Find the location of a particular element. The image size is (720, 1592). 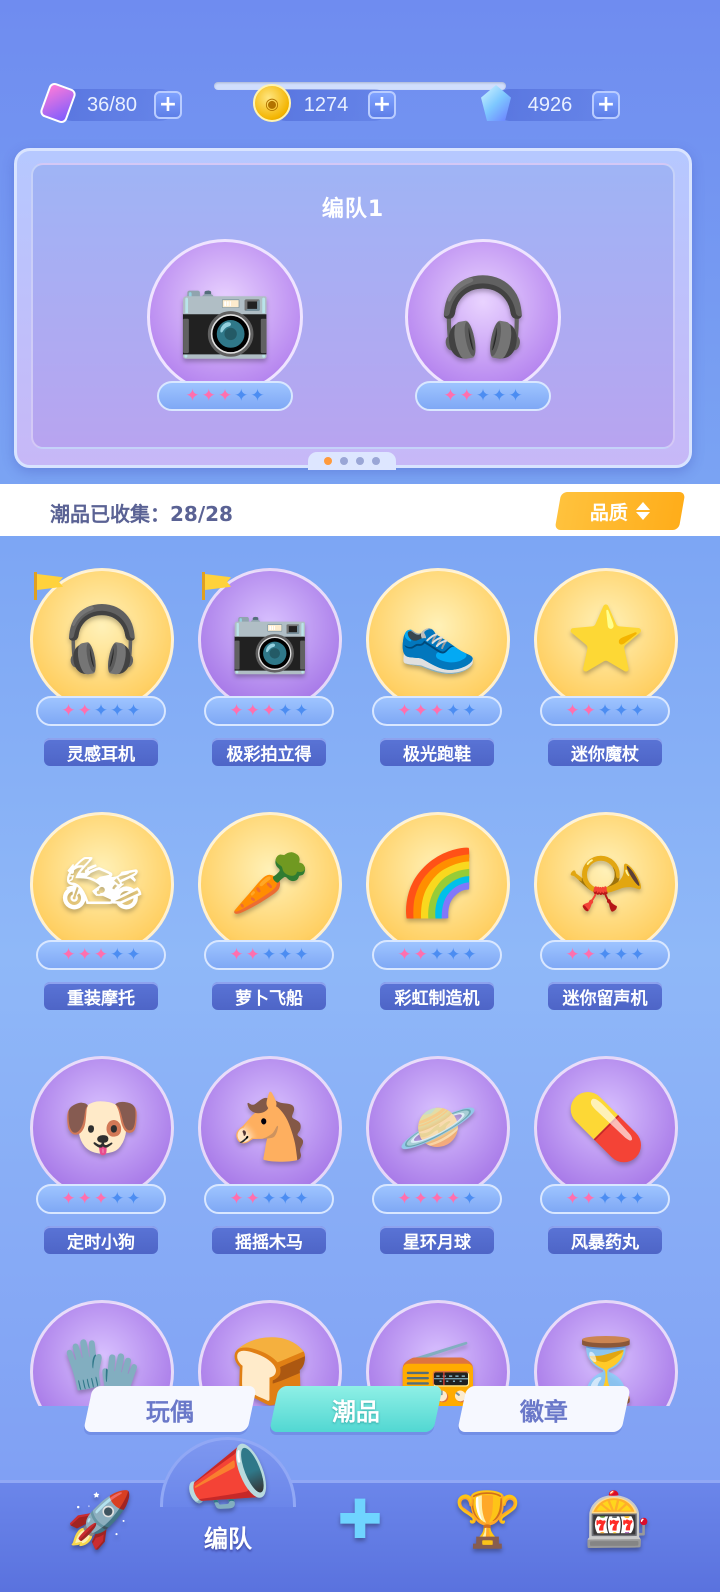

item-card: ⭐ ✦ ✦ ✦ ✦ ✦ 迷你魔杖 is located at coordinates (605, 673).